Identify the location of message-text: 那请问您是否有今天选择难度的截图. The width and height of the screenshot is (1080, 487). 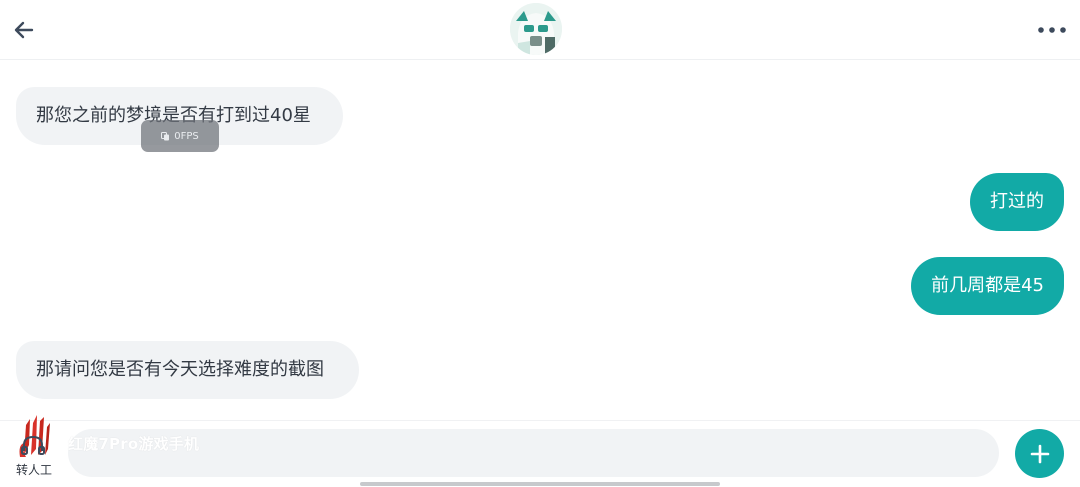
(180, 369).